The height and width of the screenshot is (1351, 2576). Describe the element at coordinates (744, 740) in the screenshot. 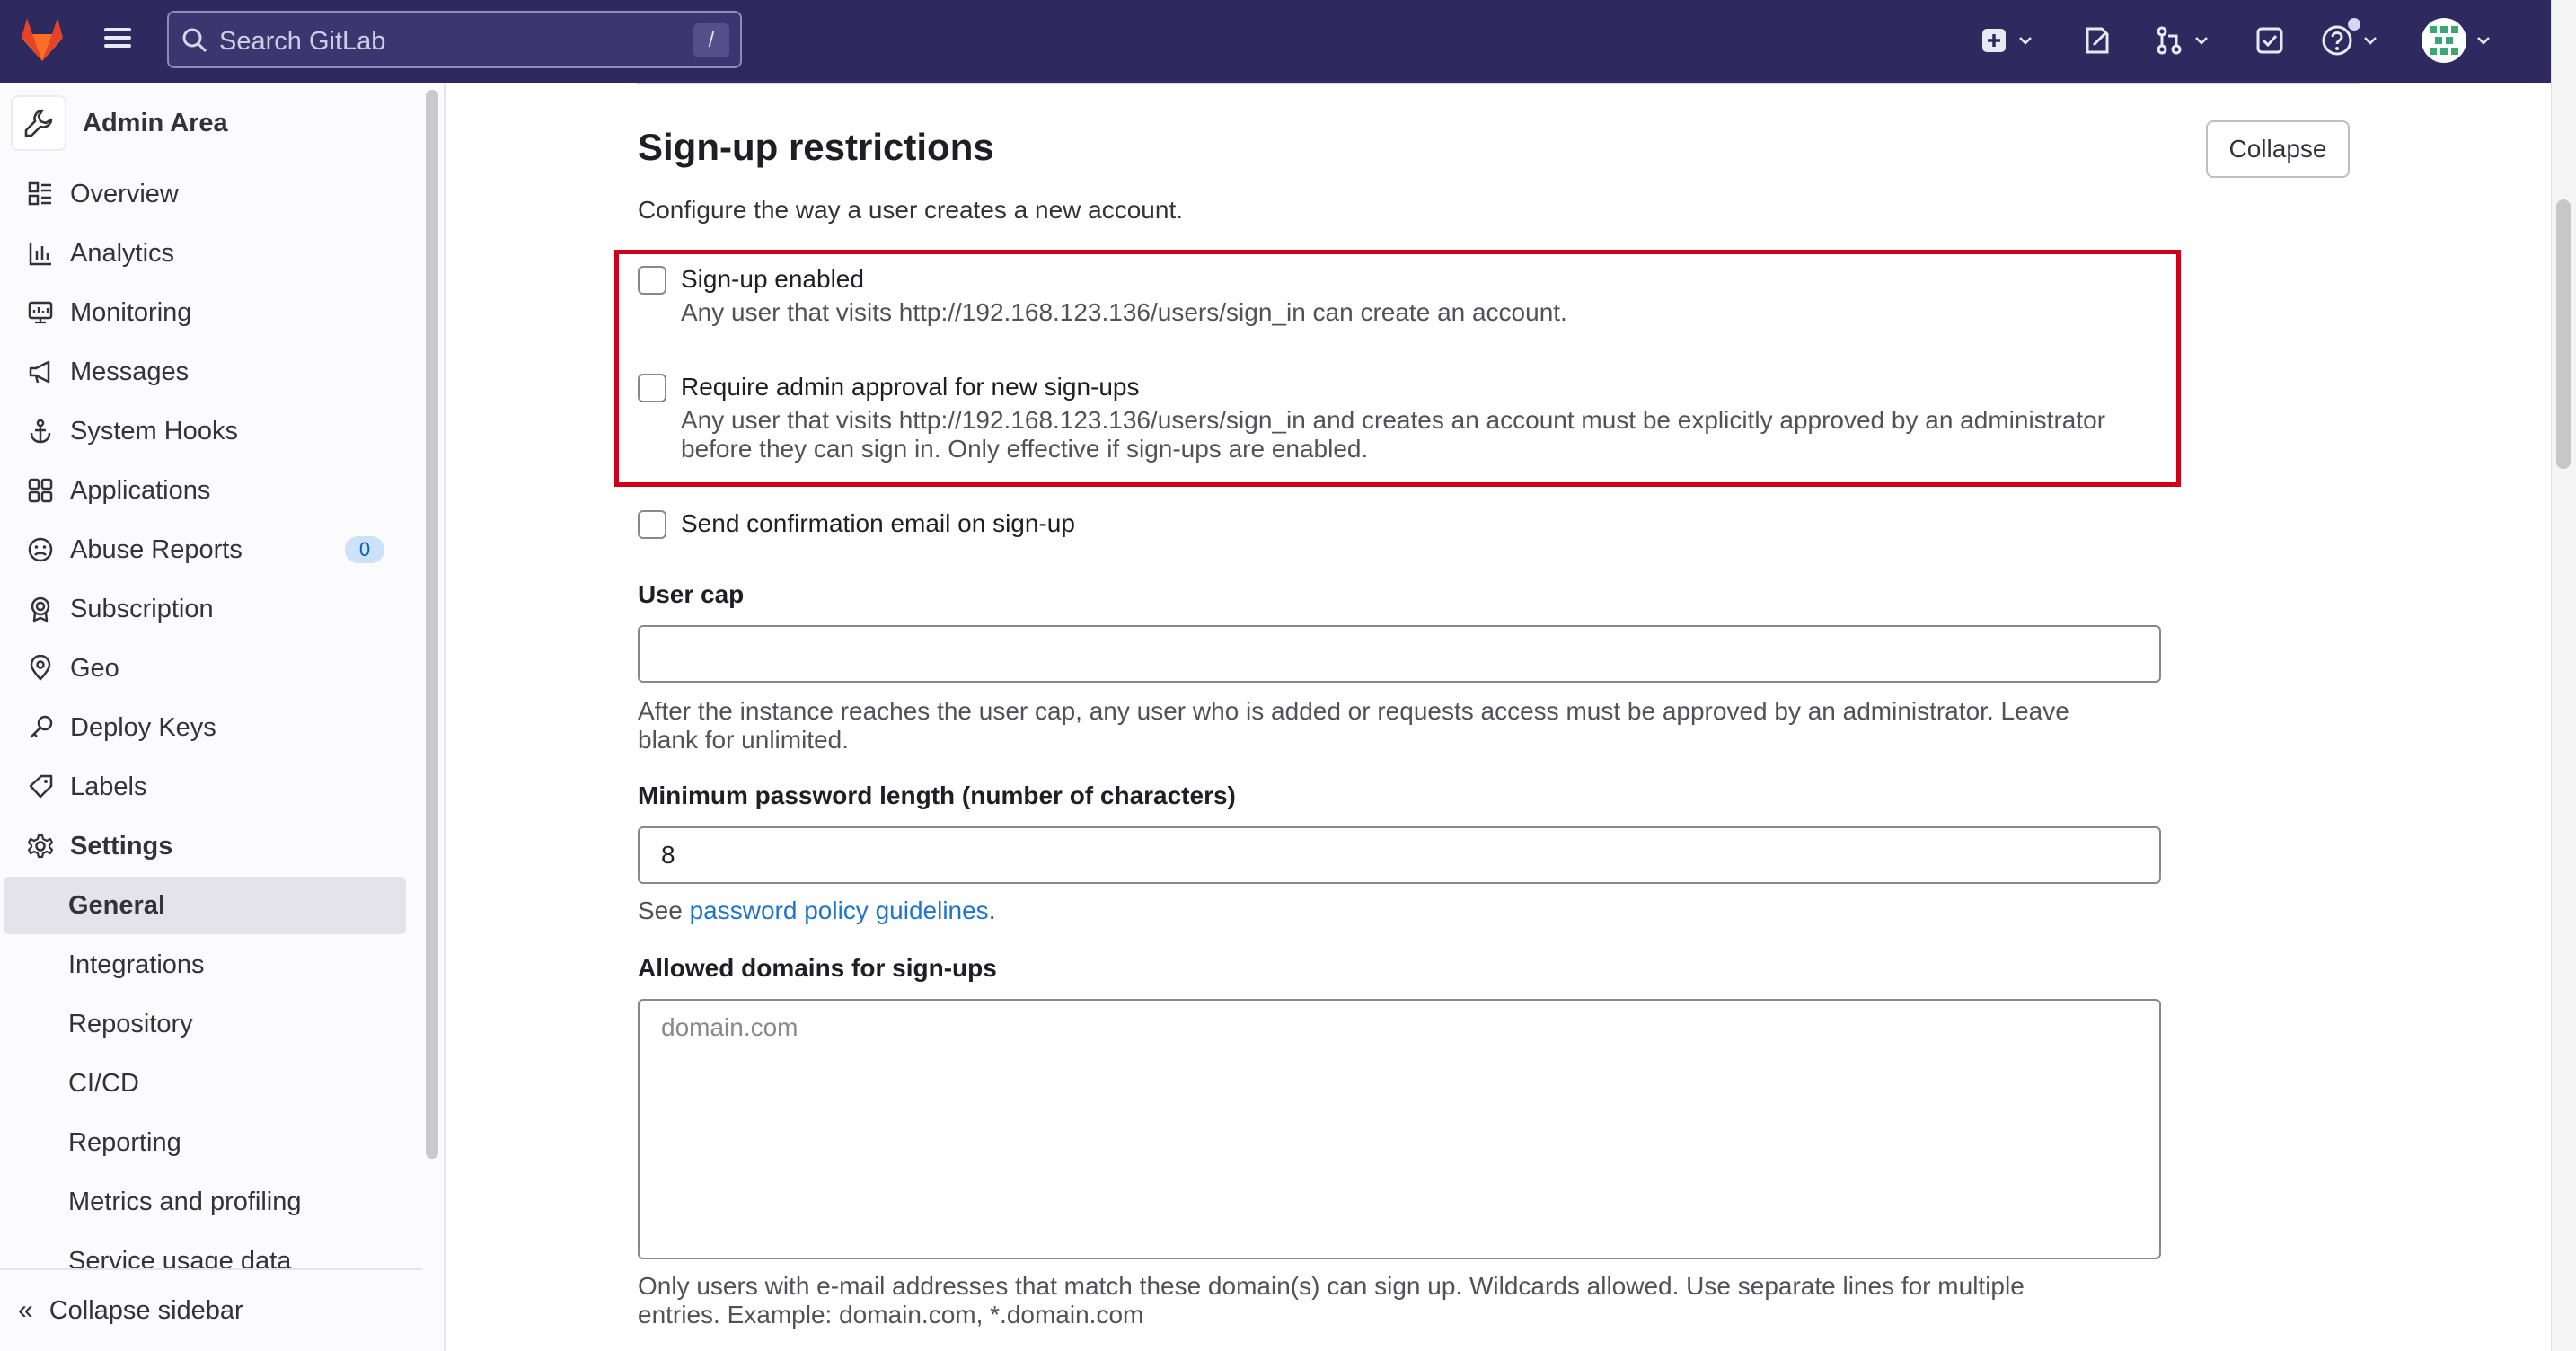

I see `user-cap-help-line2: blank for unlimited.` at that location.